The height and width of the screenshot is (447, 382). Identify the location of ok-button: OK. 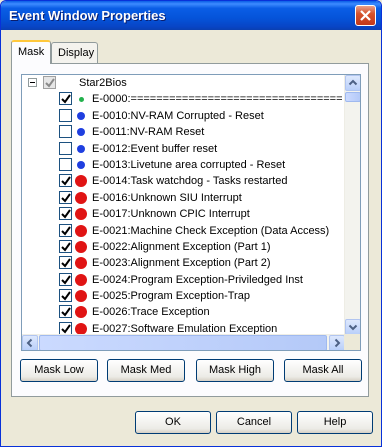
(173, 422).